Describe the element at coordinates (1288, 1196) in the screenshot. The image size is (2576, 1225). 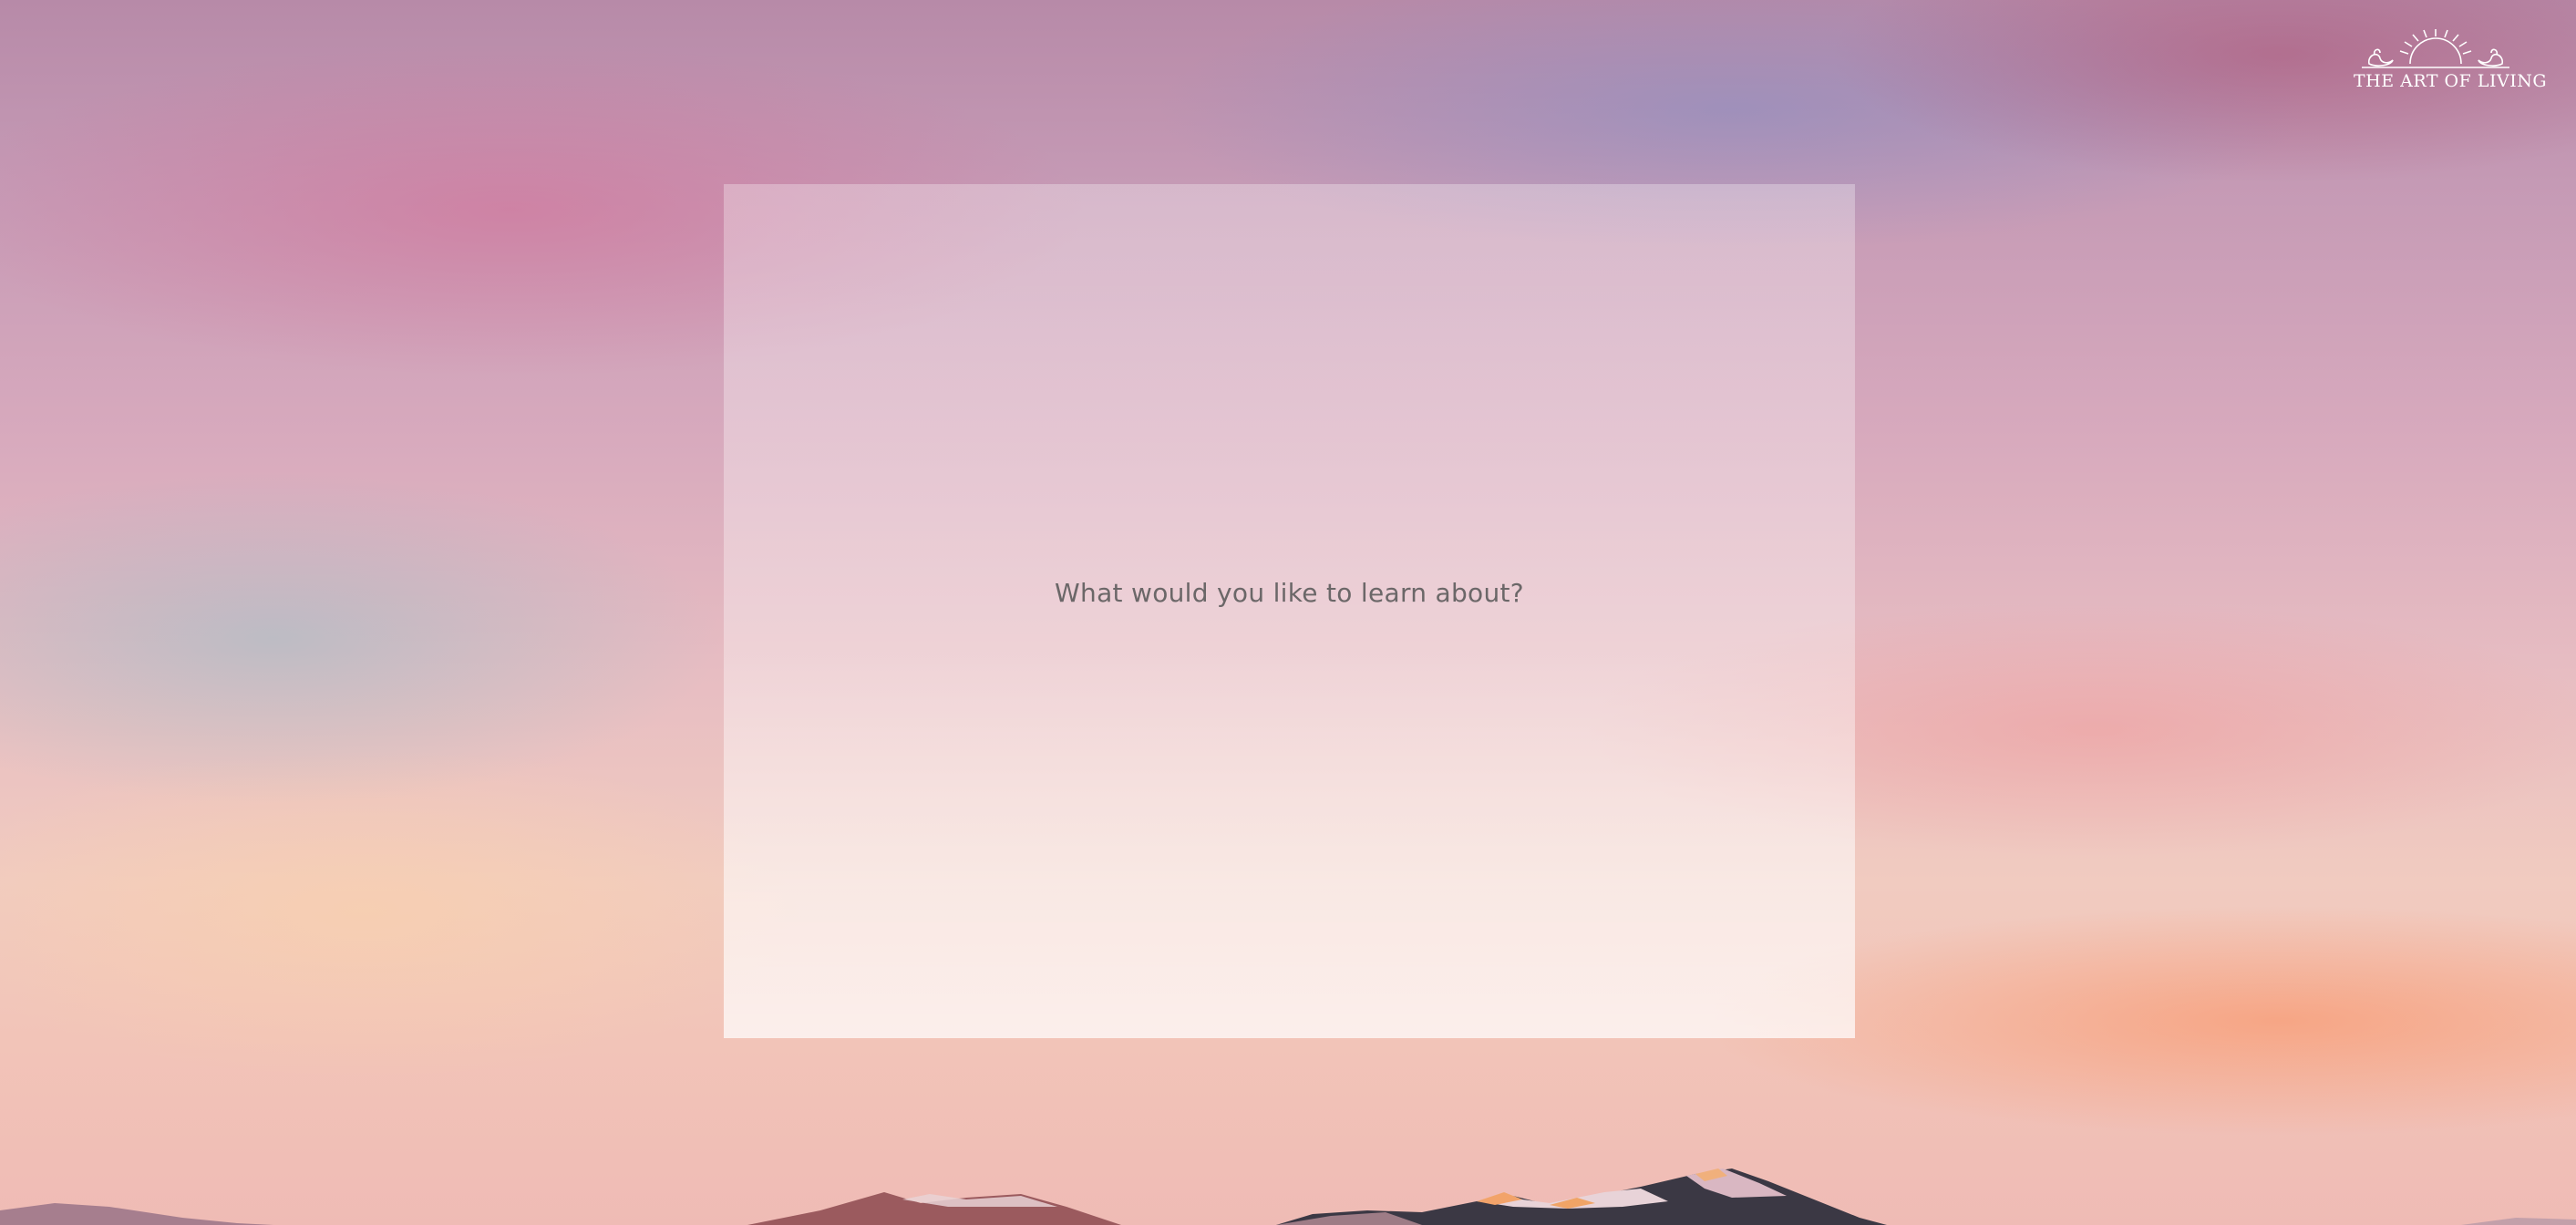
I see `mountain-range-background` at that location.